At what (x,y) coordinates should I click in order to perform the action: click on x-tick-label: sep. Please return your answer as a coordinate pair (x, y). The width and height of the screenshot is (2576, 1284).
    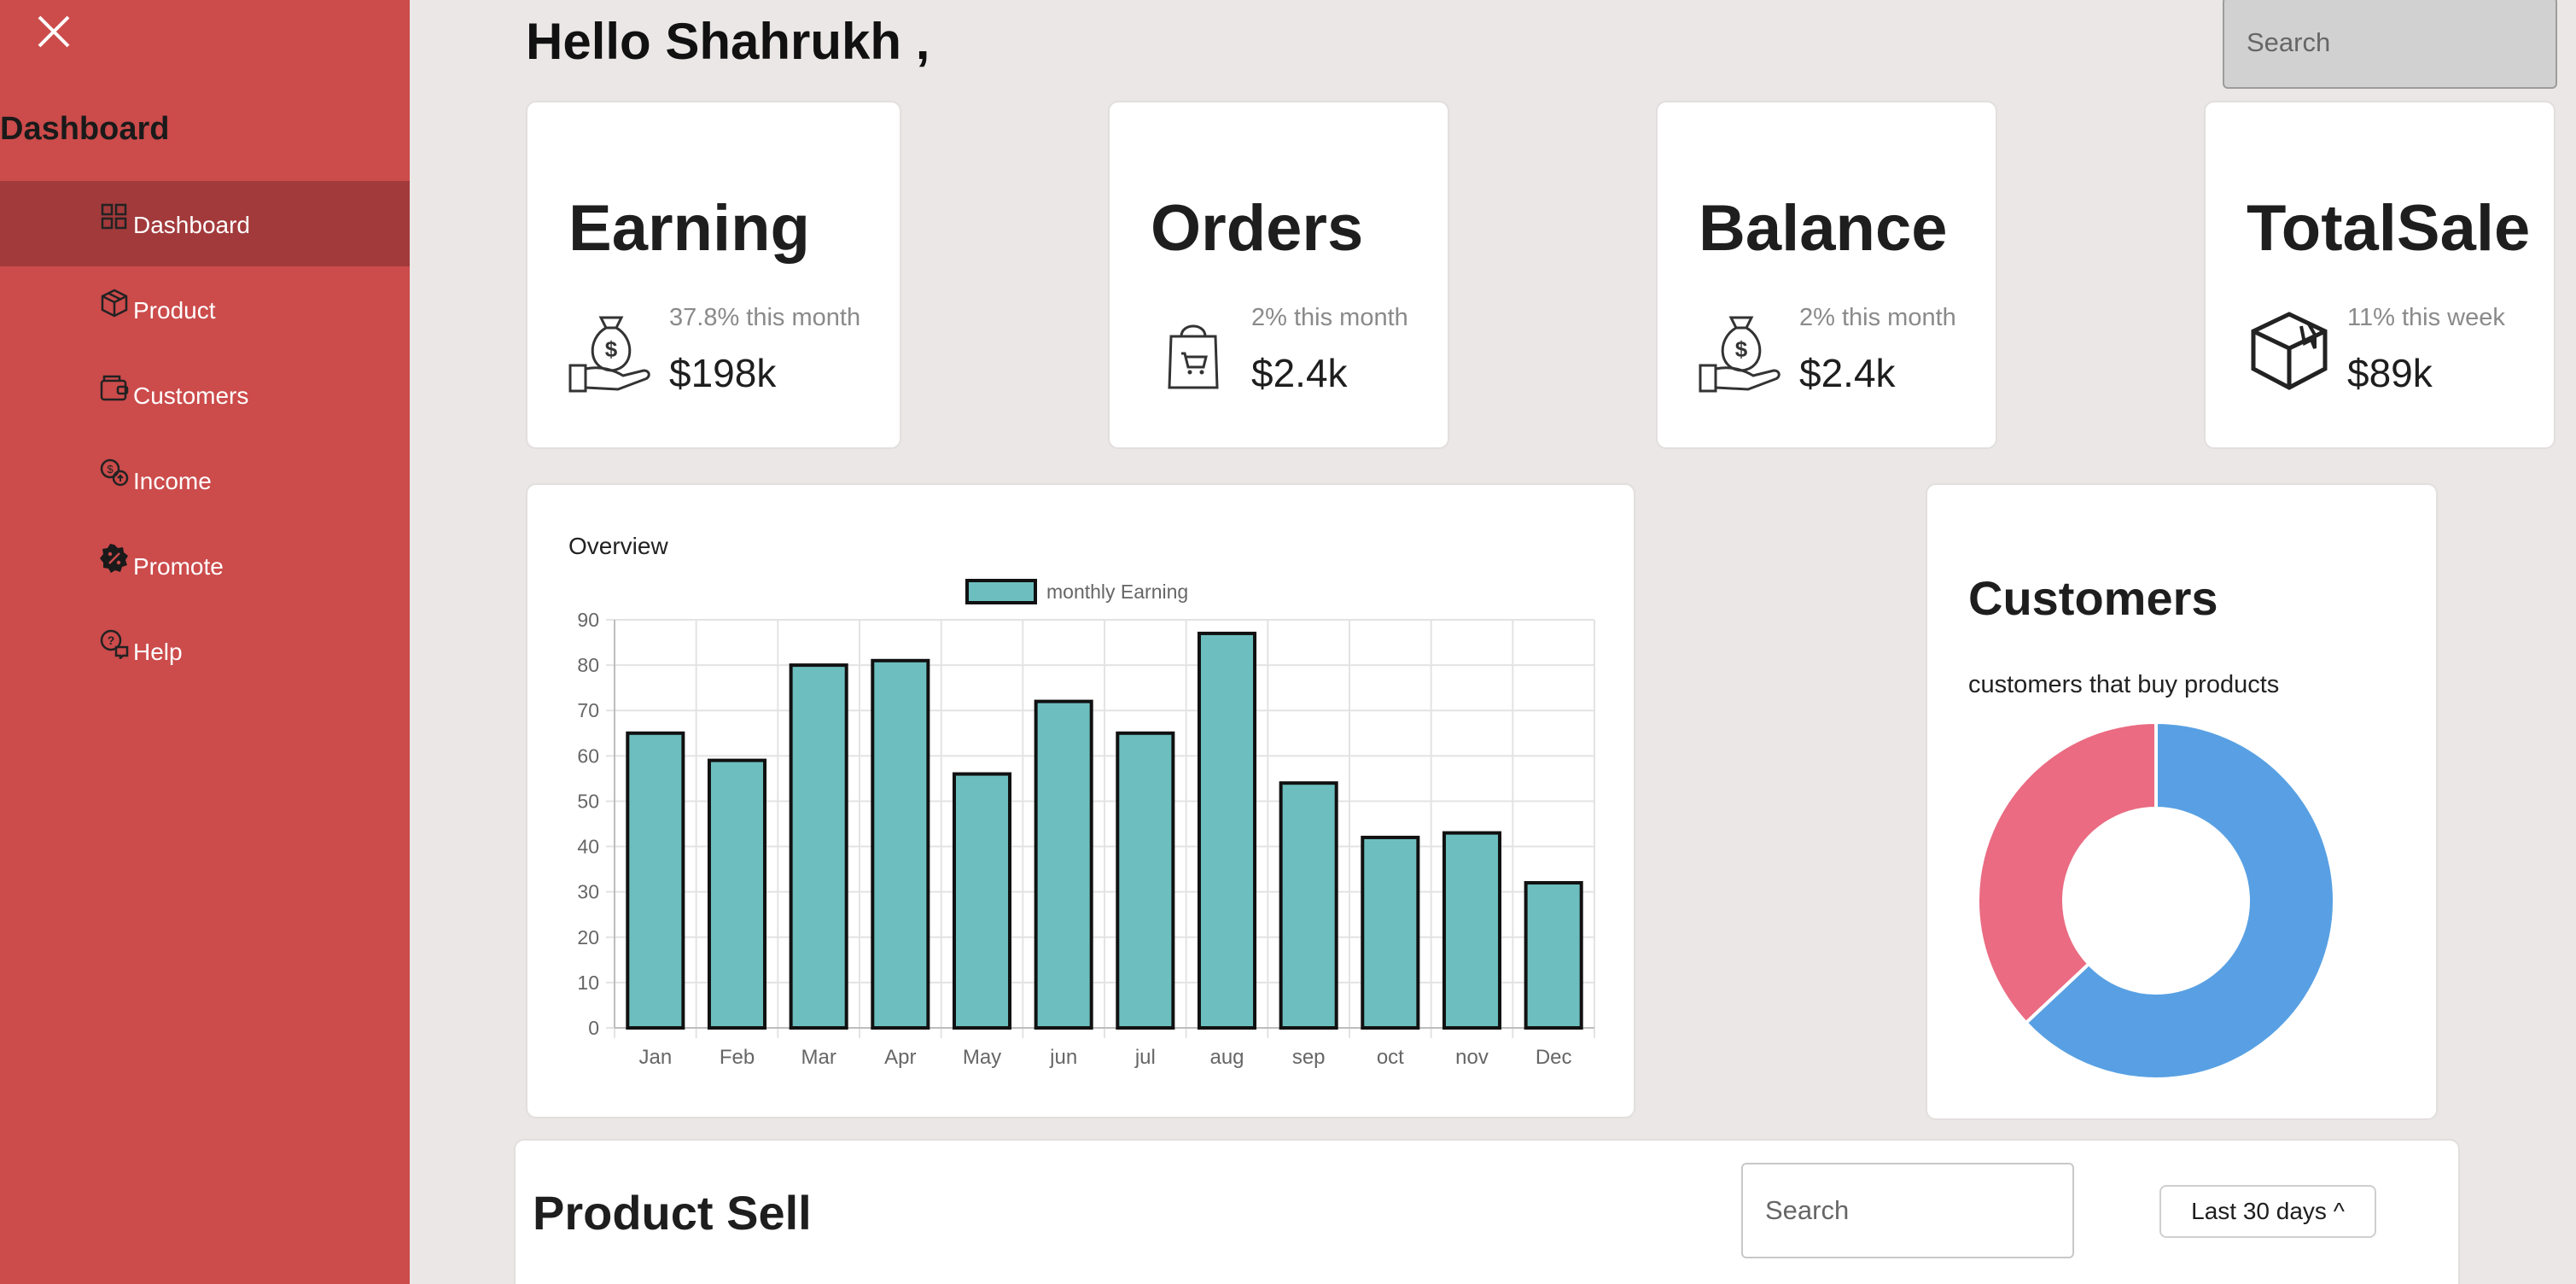
    Looking at the image, I should click on (1309, 1057).